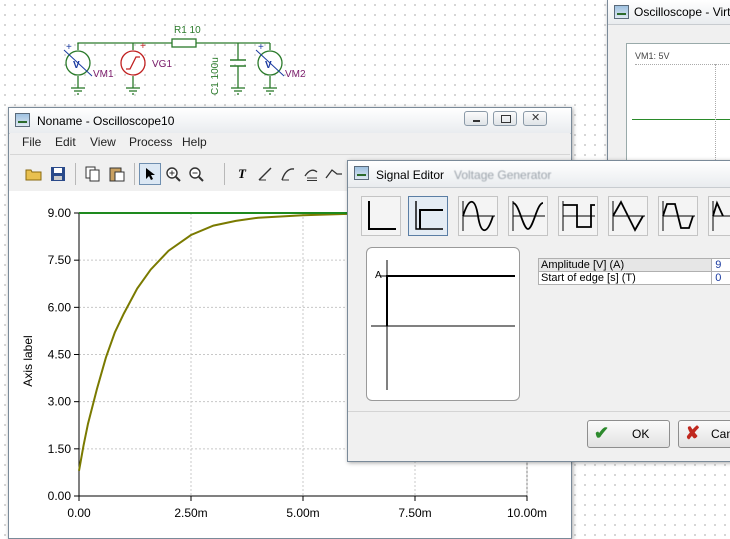 The image size is (730, 539). What do you see at coordinates (528, 216) in the screenshot?
I see `cosine-shape-button` at bounding box center [528, 216].